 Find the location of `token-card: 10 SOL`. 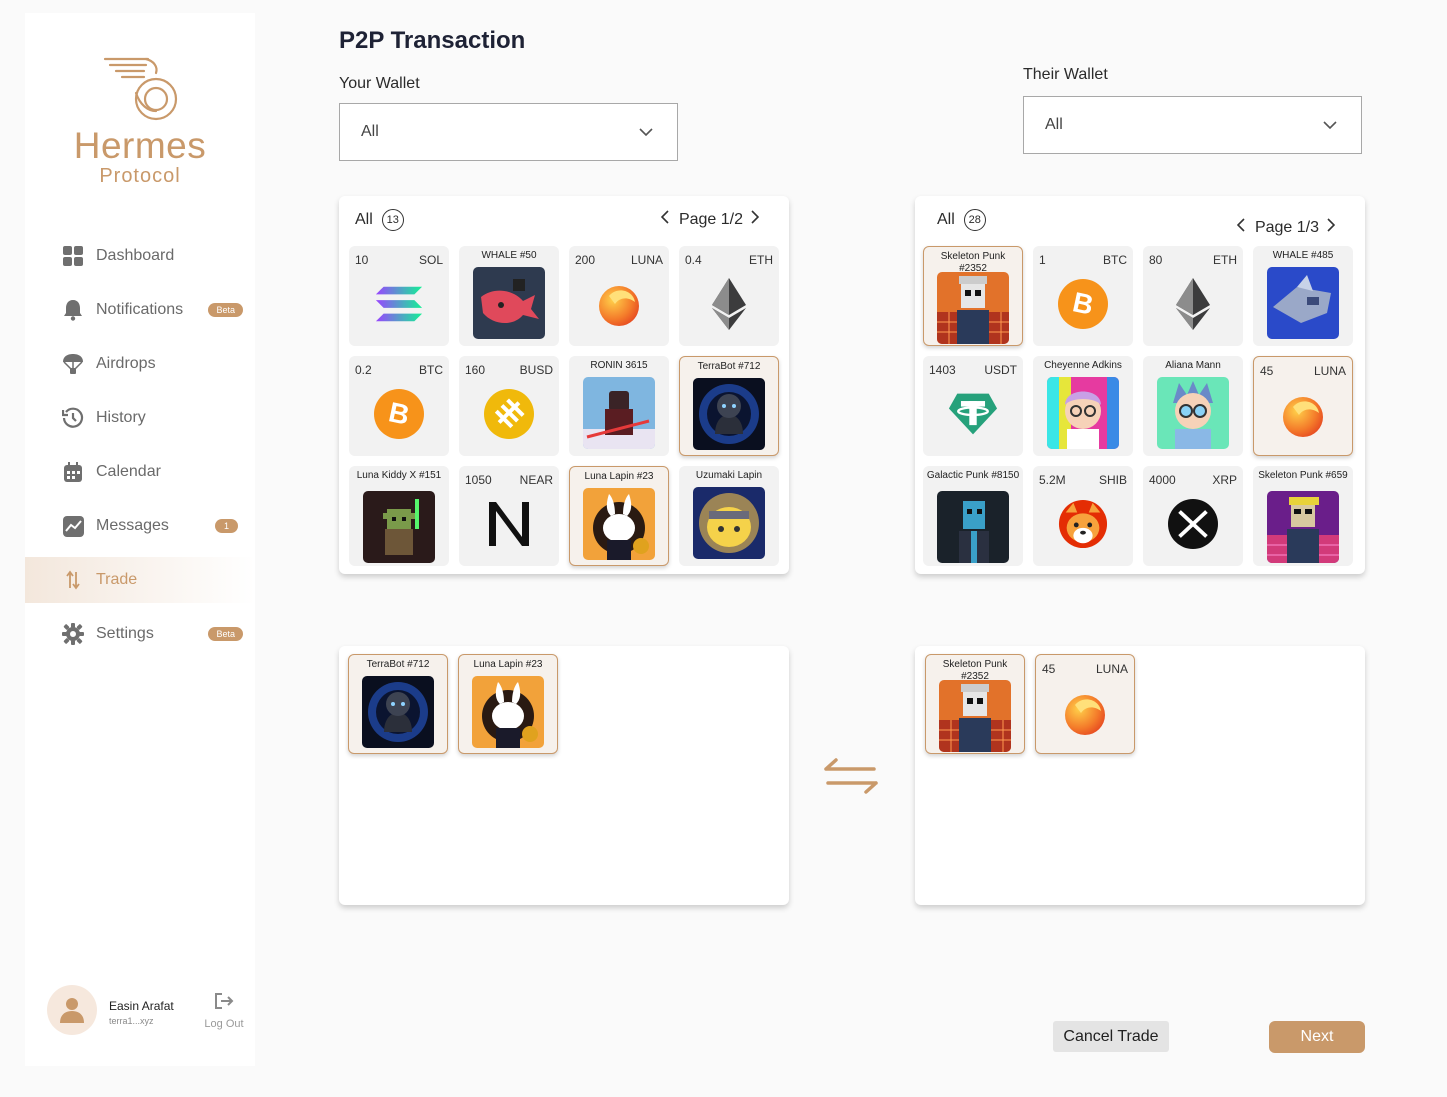

token-card: 10 SOL is located at coordinates (399, 296).